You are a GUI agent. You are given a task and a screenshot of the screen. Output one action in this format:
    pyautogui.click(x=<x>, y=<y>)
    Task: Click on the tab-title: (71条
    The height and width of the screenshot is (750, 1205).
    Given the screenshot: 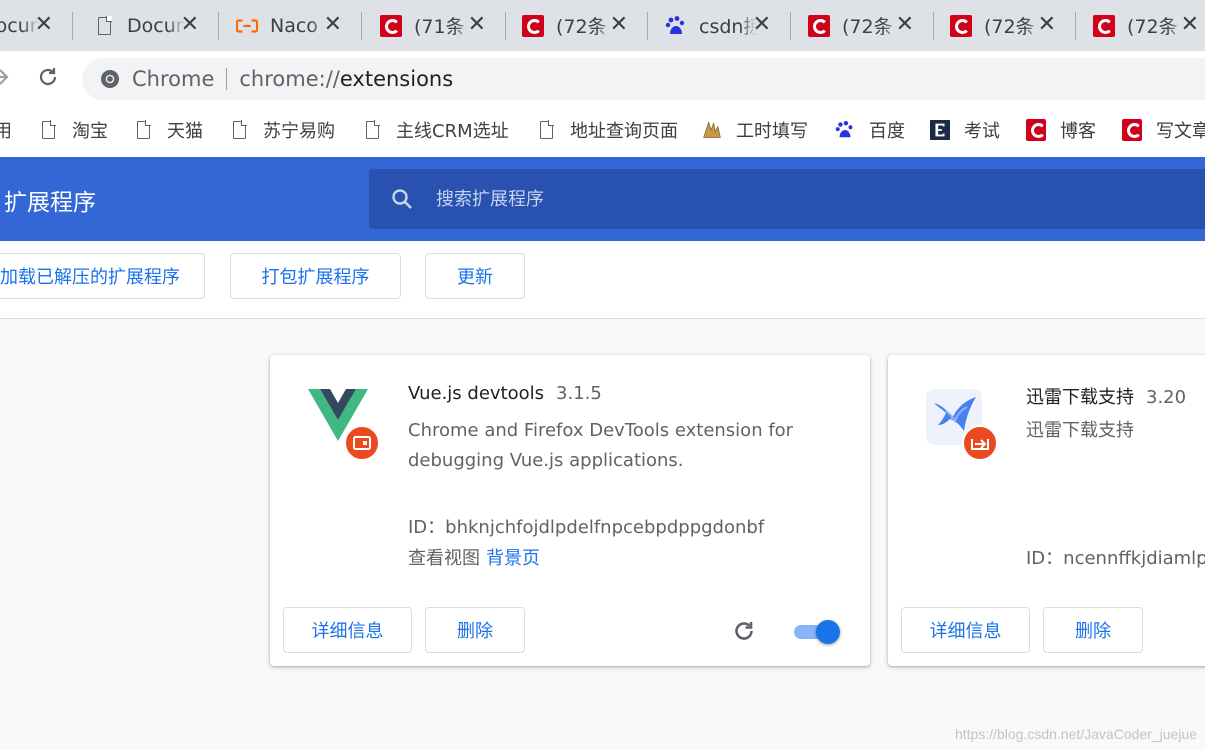 What is the action you would take?
    pyautogui.click(x=439, y=27)
    